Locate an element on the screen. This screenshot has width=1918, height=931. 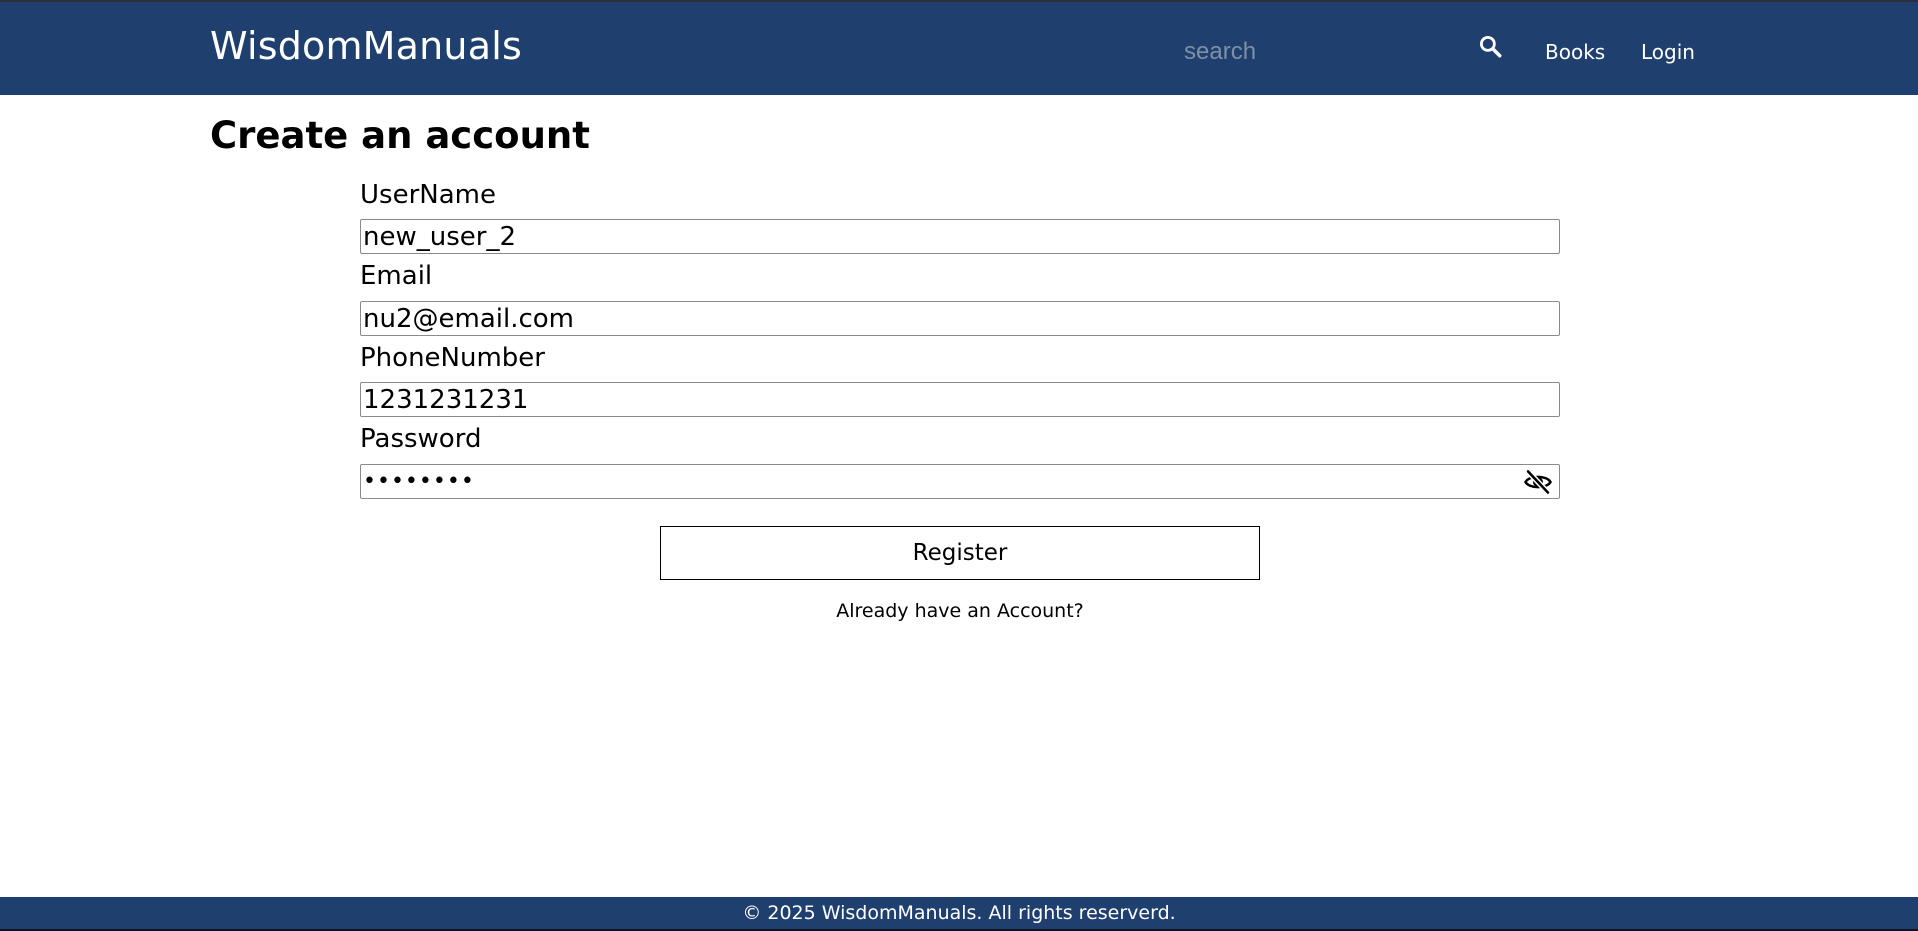
page-title: Create an account is located at coordinates (400, 135).